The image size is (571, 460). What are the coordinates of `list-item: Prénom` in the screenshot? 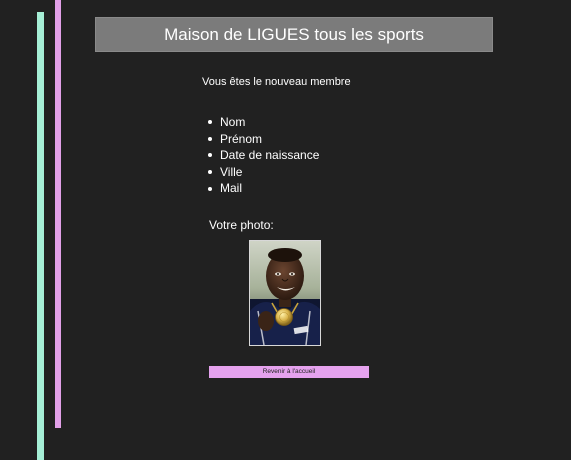 It's located at (263, 139).